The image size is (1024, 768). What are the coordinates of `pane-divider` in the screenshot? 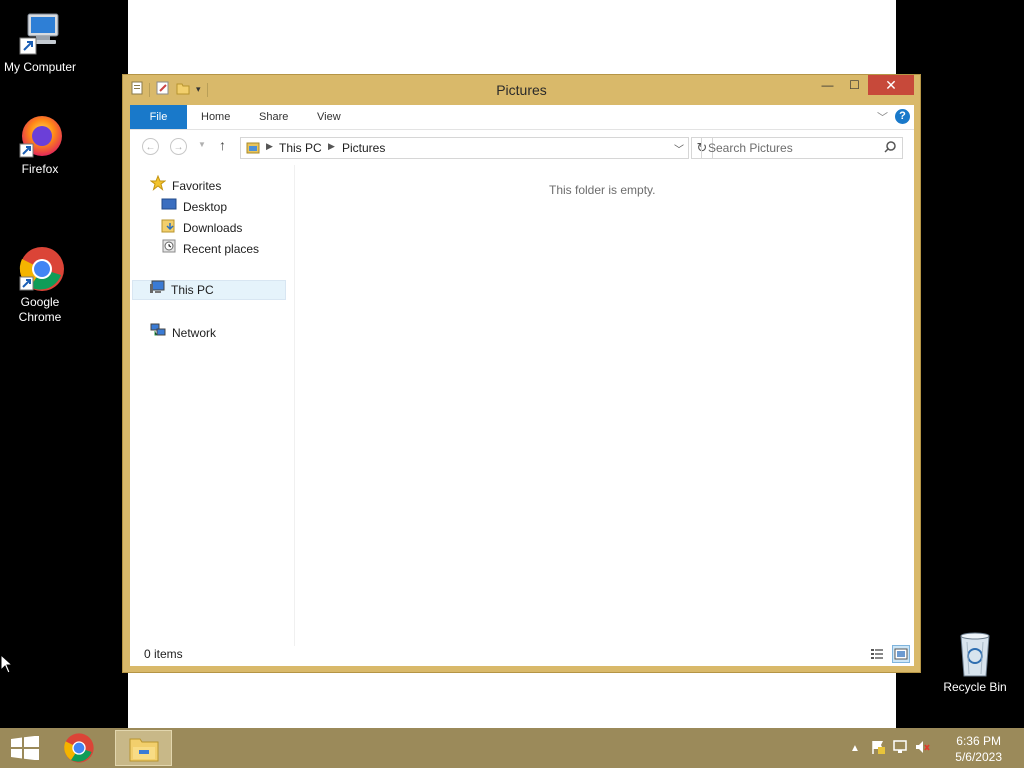 It's located at (294, 405).